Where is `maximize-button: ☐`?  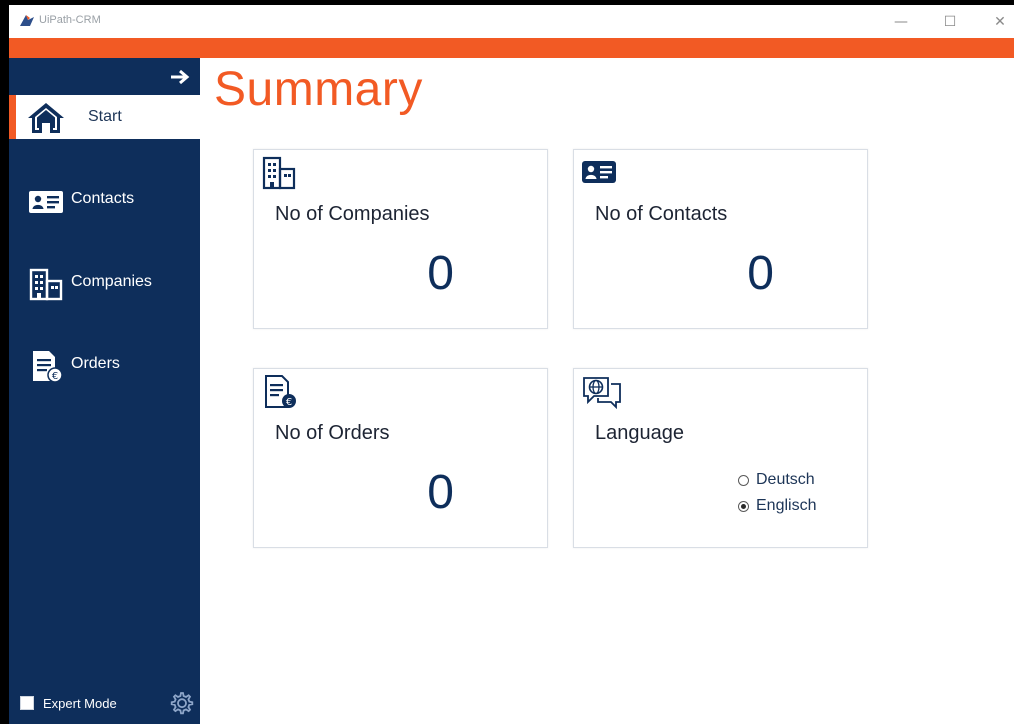
maximize-button: ☐ is located at coordinates (950, 21).